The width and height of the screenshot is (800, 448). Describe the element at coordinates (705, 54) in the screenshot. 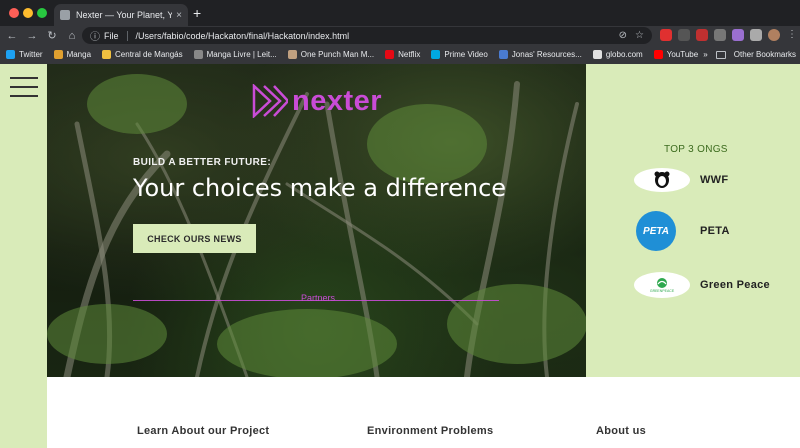

I see `bookmarks-overflow-button: »` at that location.